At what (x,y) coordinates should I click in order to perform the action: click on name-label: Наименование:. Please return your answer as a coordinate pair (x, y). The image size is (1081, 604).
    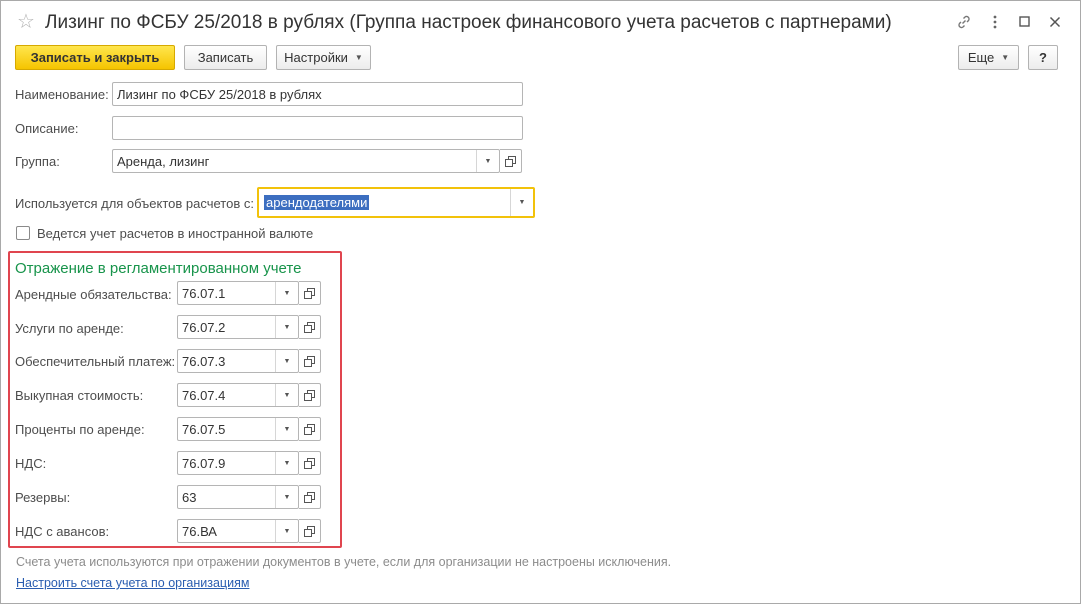
    Looking at the image, I should click on (62, 94).